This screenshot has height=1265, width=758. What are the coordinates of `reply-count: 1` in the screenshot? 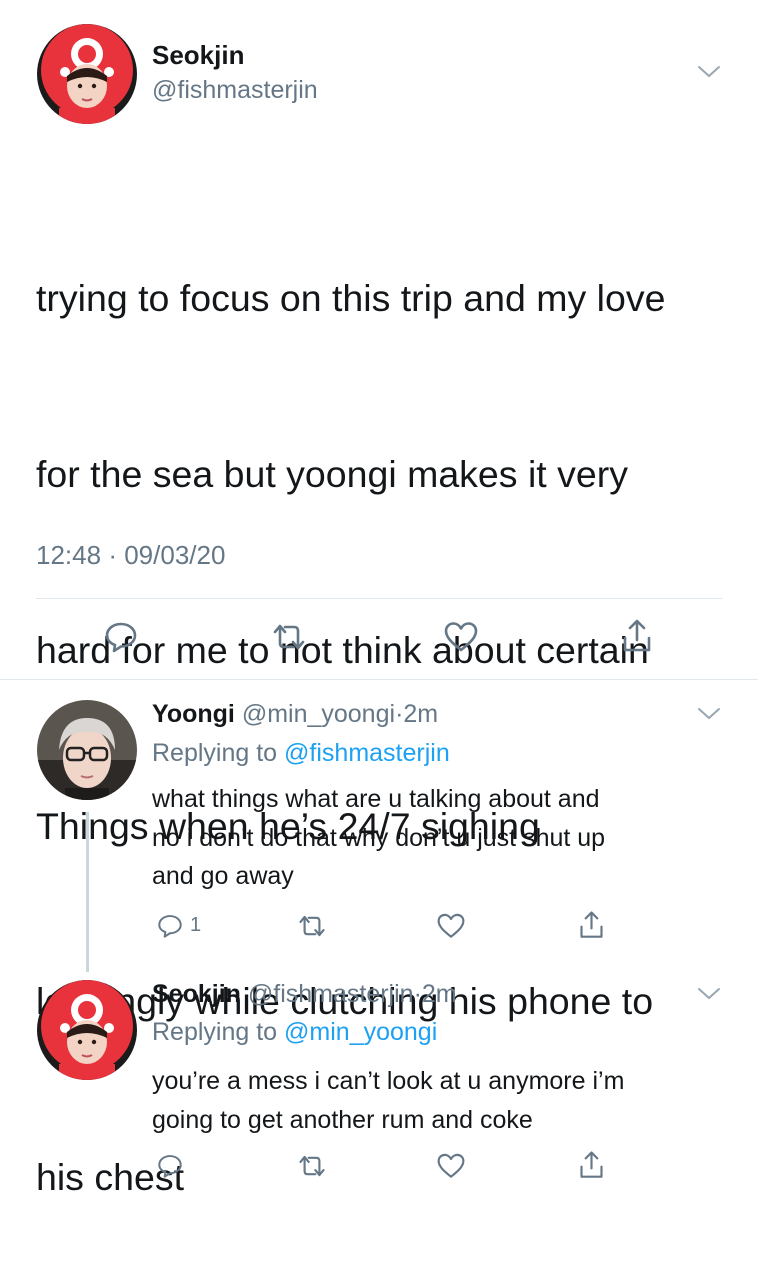 It's located at (196, 925).